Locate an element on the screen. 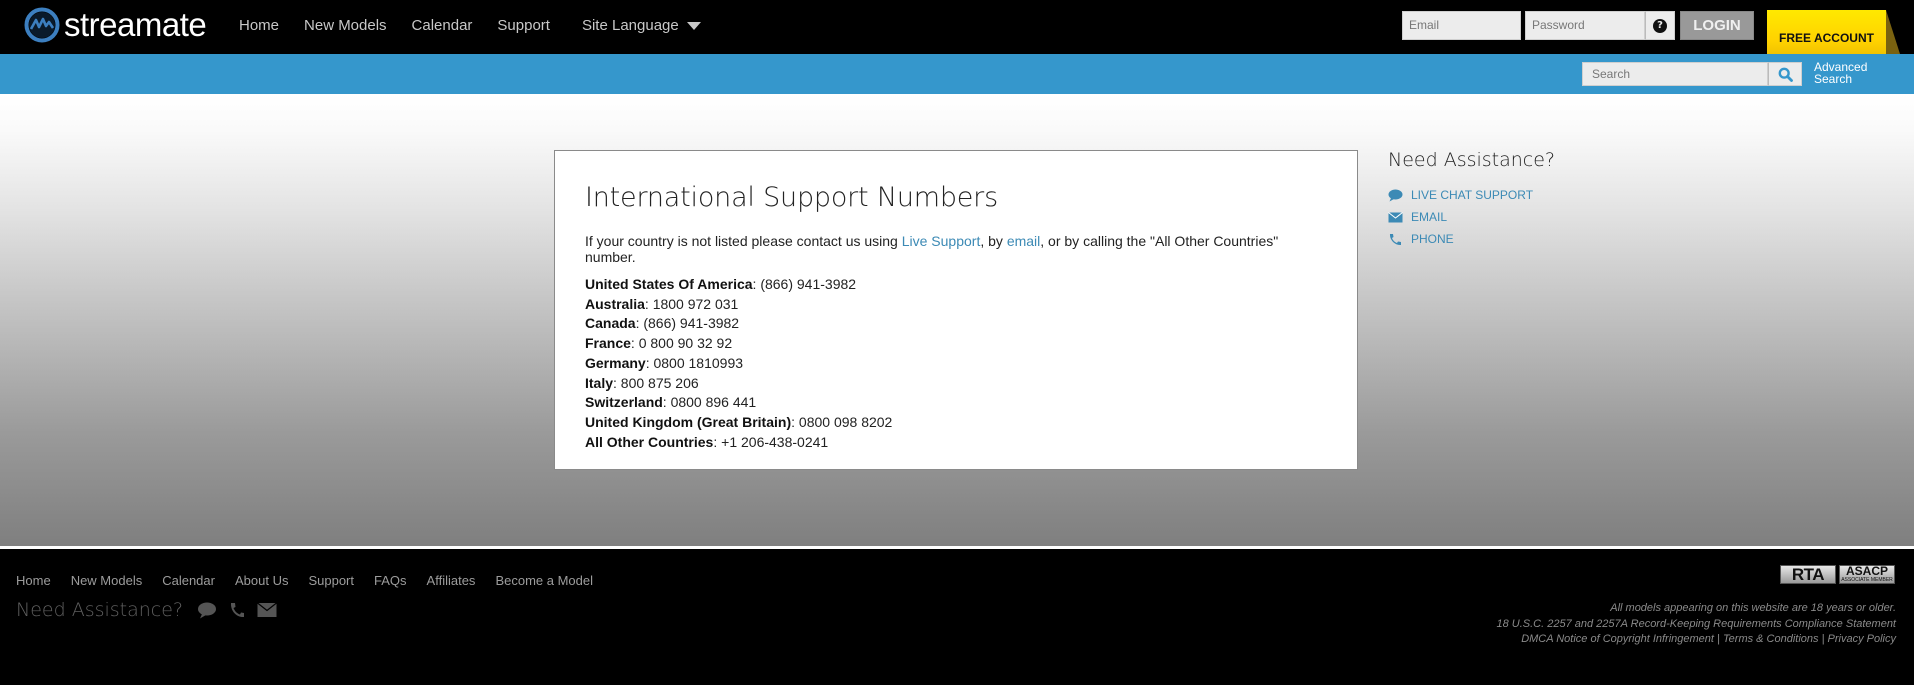 The width and height of the screenshot is (1914, 685). assistance-link-label: LIVE CHAT SUPPORT is located at coordinates (1472, 195).